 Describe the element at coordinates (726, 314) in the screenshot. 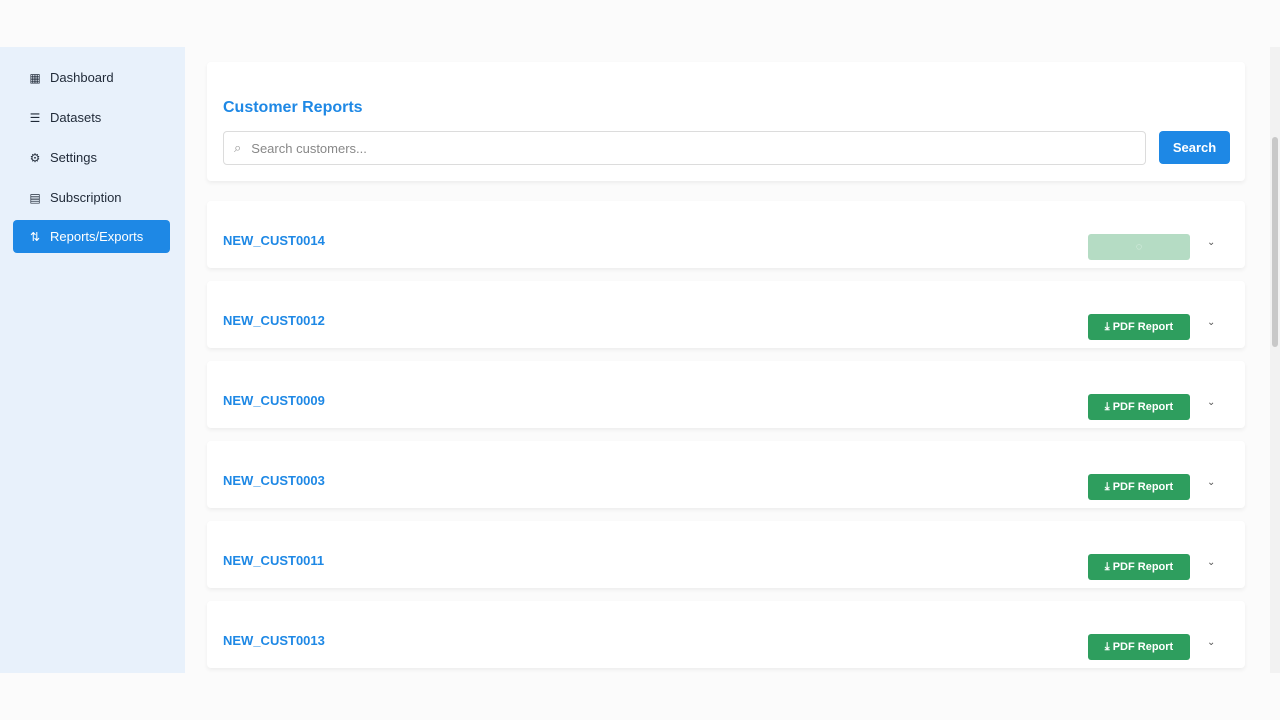

I see `list-item: NEW_CUST0012 ⤓ PDF Report ⌄` at that location.